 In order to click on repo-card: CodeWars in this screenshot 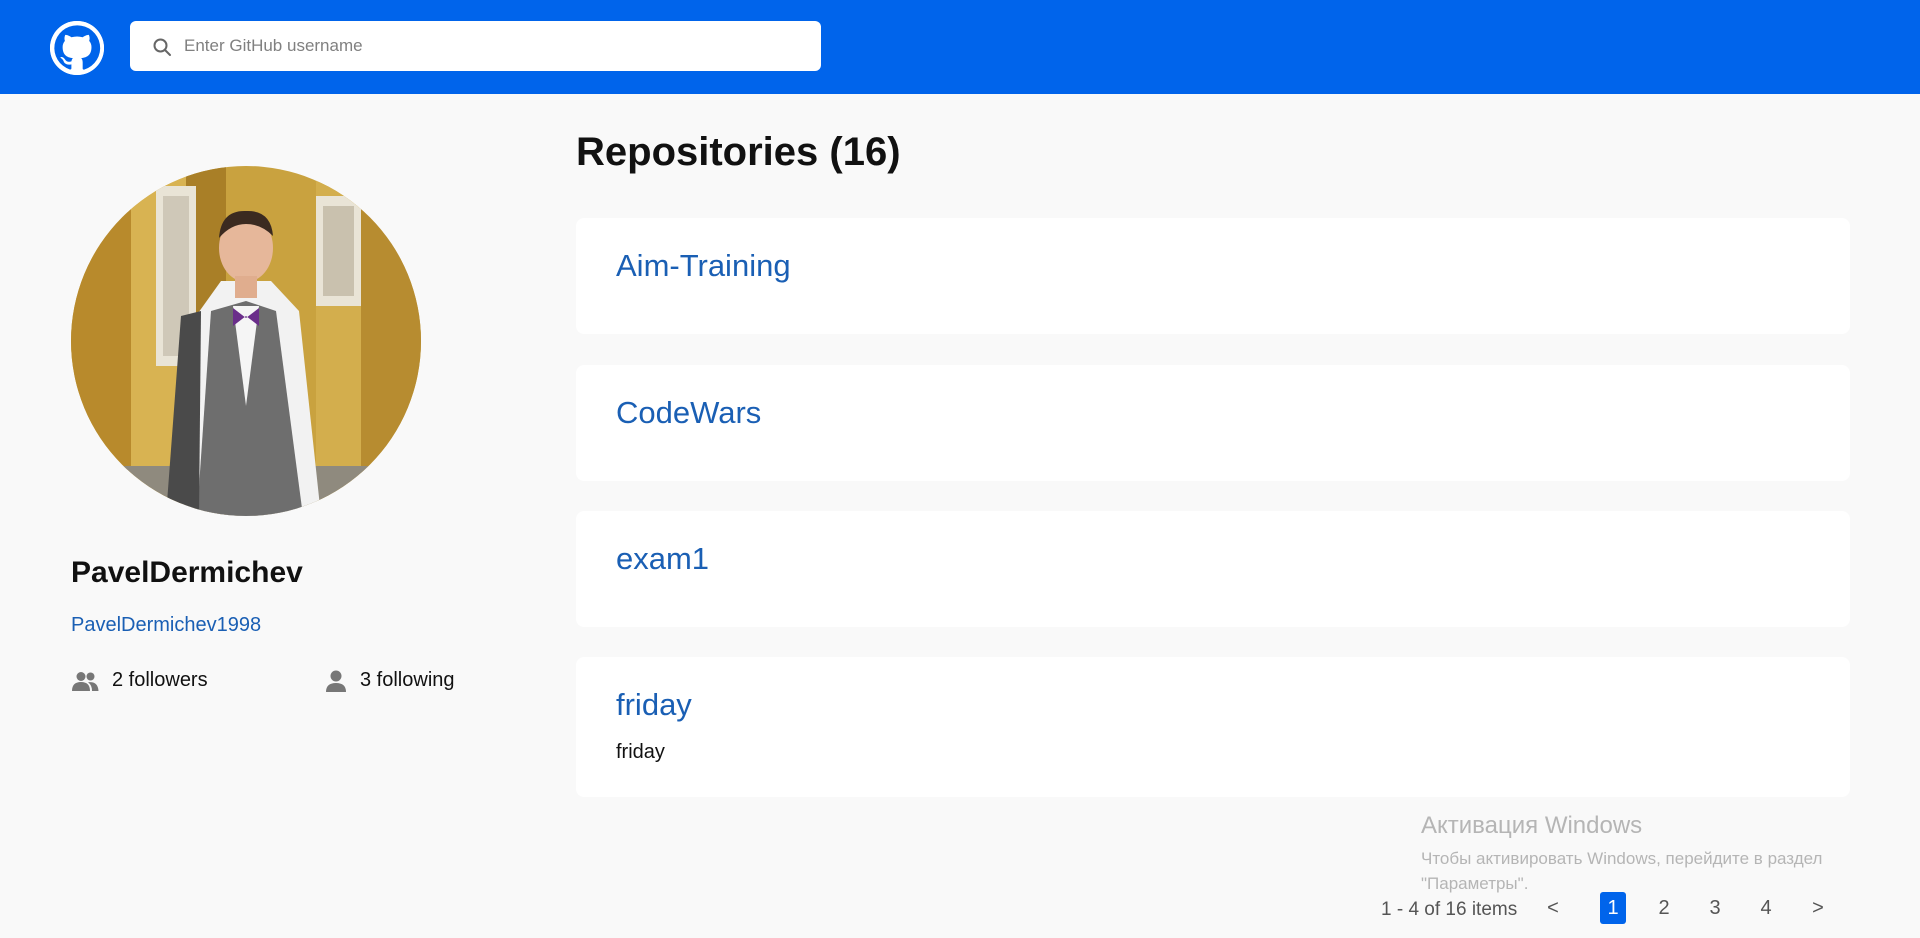, I will do `click(1213, 423)`.